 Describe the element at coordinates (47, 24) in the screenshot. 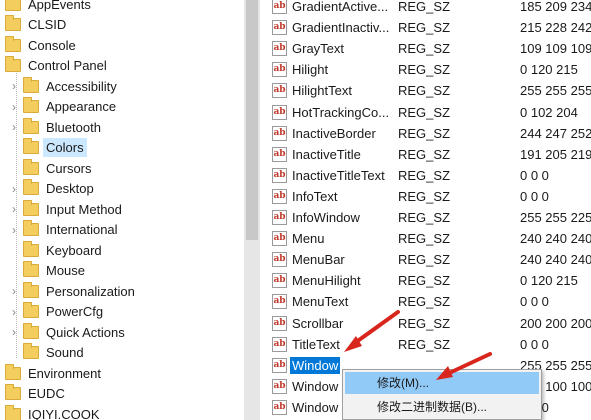

I see `tree-item-label: CLSID` at that location.